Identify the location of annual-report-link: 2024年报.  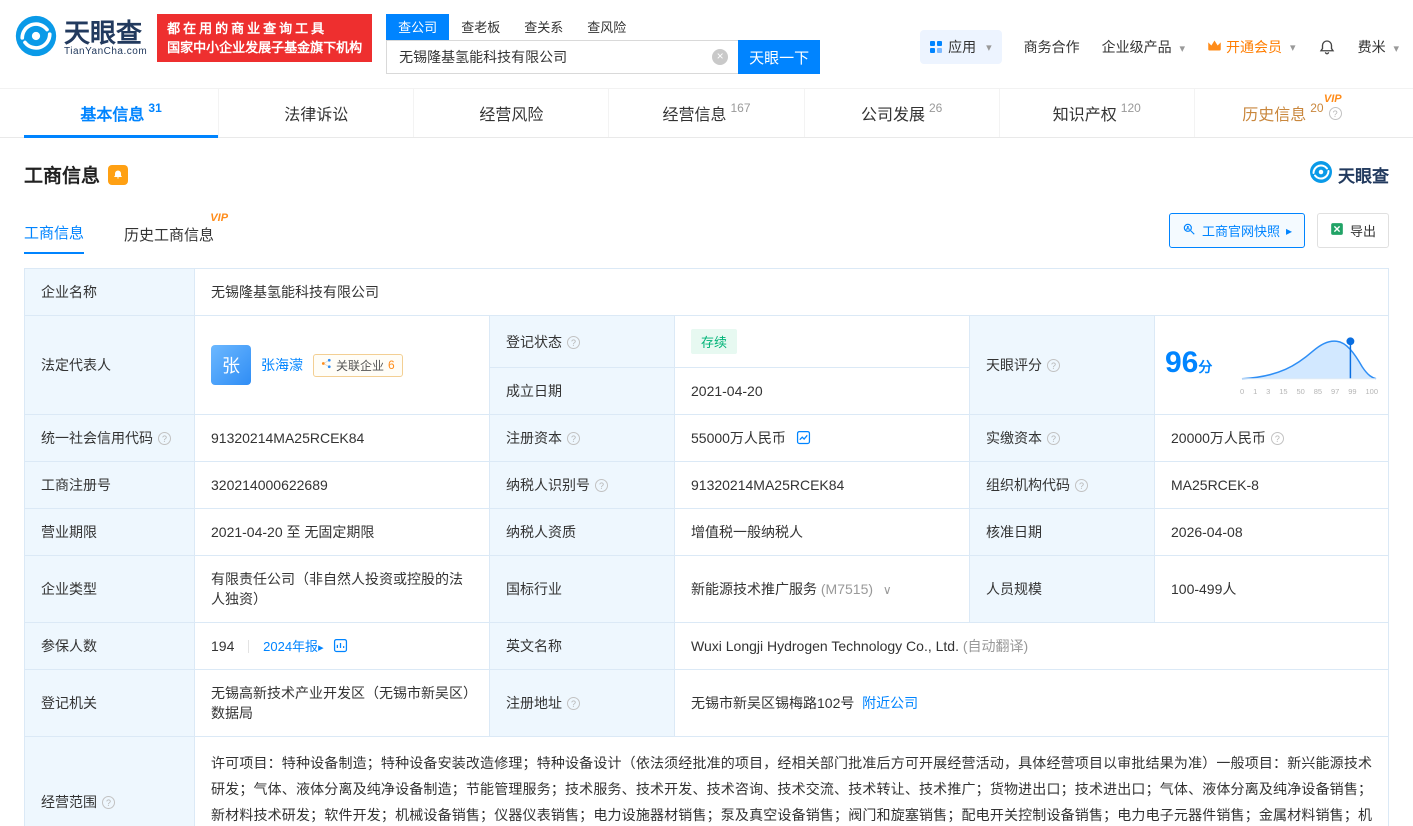
(293, 646).